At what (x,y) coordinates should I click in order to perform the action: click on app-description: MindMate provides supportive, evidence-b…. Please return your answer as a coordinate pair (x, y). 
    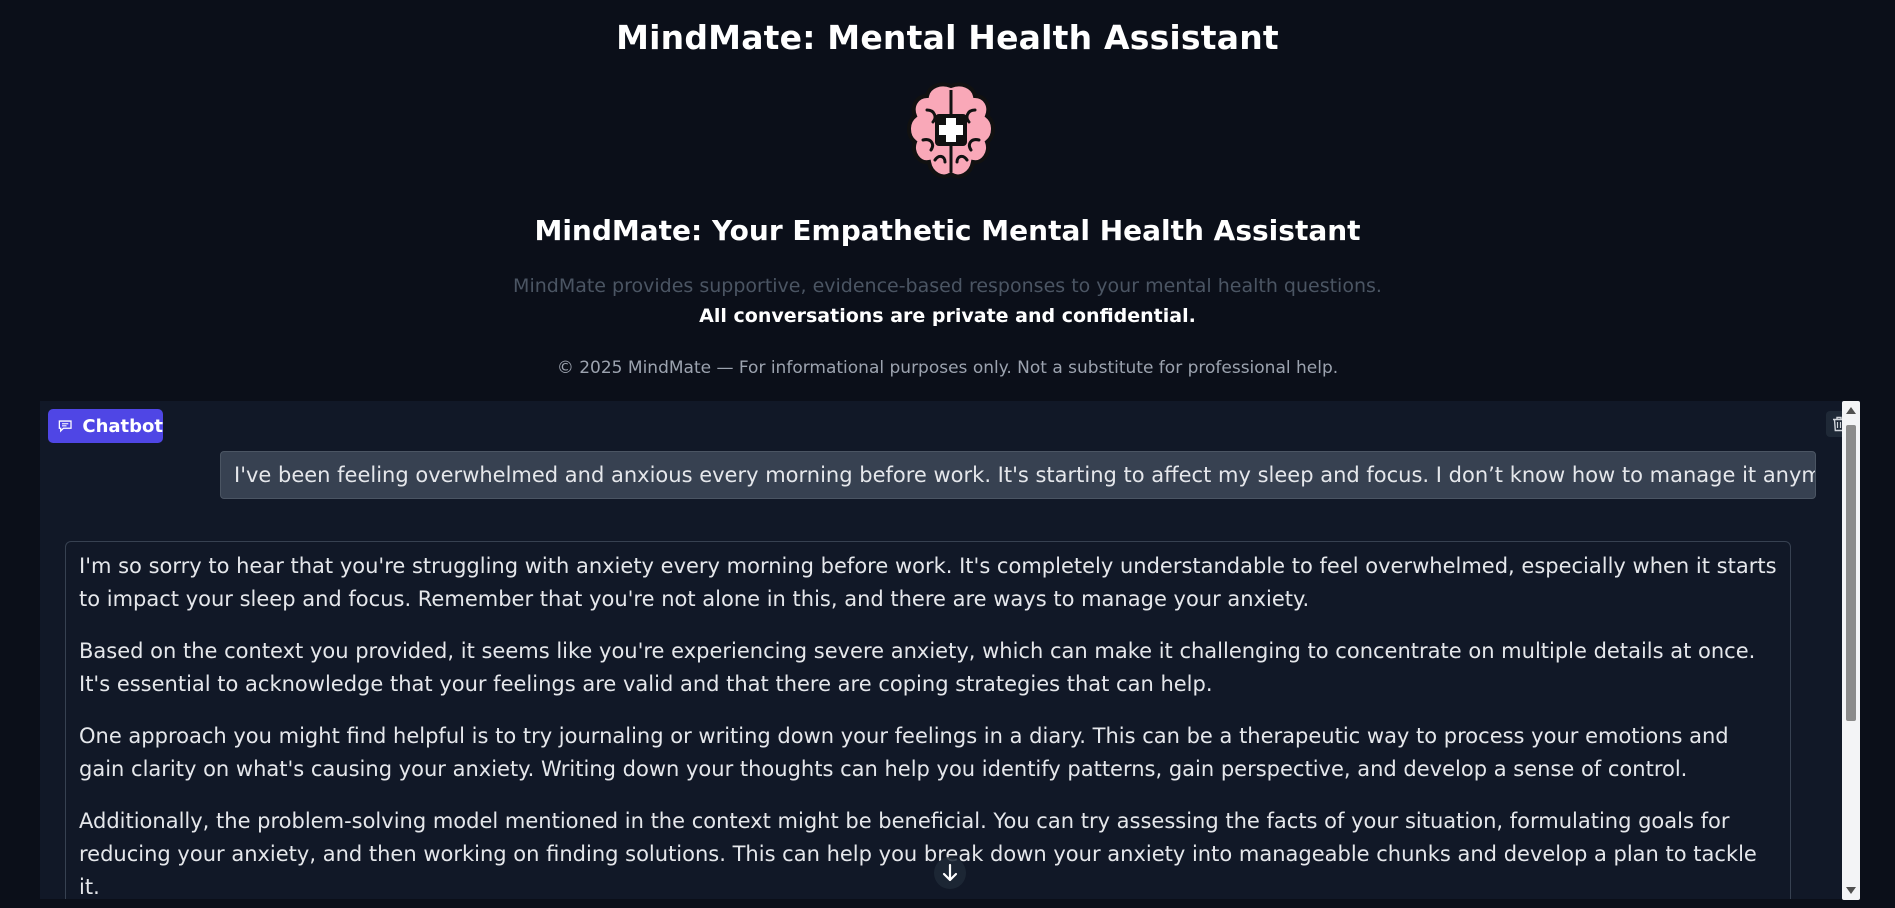
    Looking at the image, I should click on (947, 286).